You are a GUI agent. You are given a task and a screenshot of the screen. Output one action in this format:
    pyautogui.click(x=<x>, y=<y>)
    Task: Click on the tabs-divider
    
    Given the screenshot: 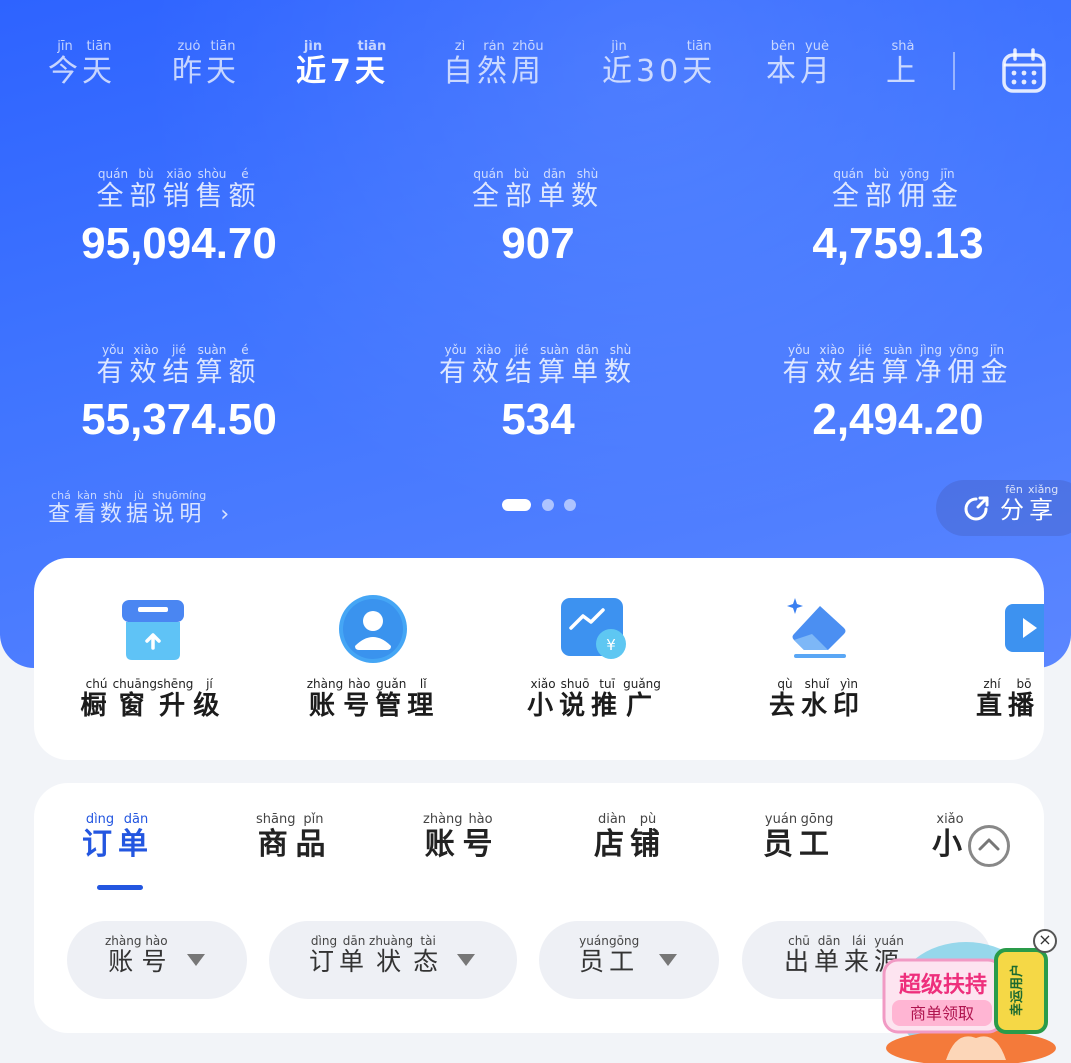 What is the action you would take?
    pyautogui.click(x=954, y=71)
    